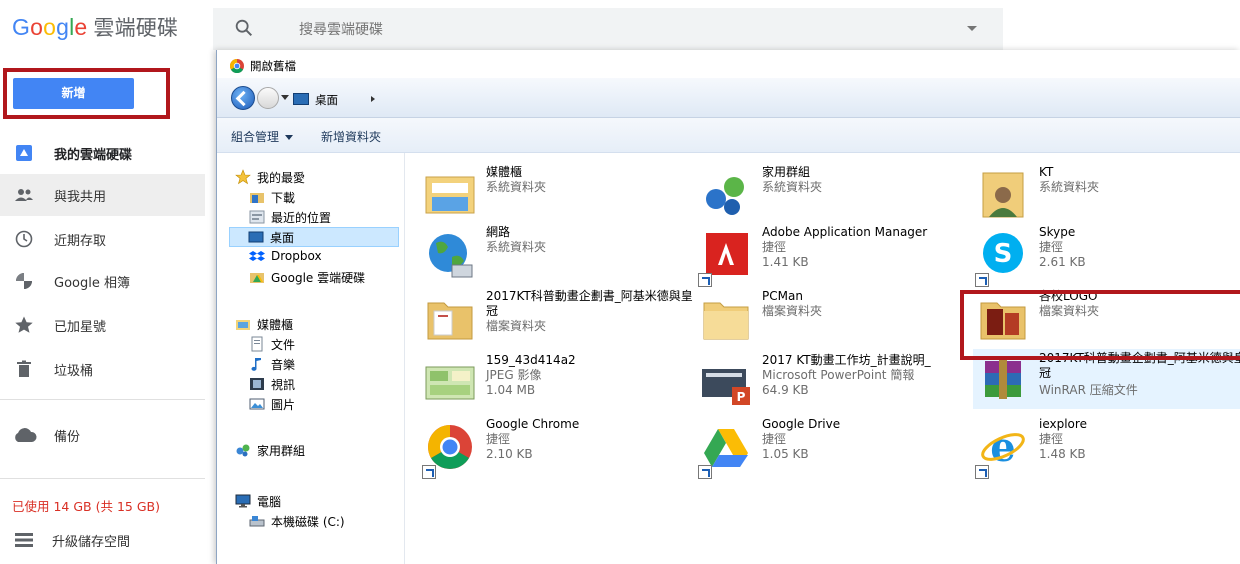  I want to click on svg-text: P, so click(741, 397).